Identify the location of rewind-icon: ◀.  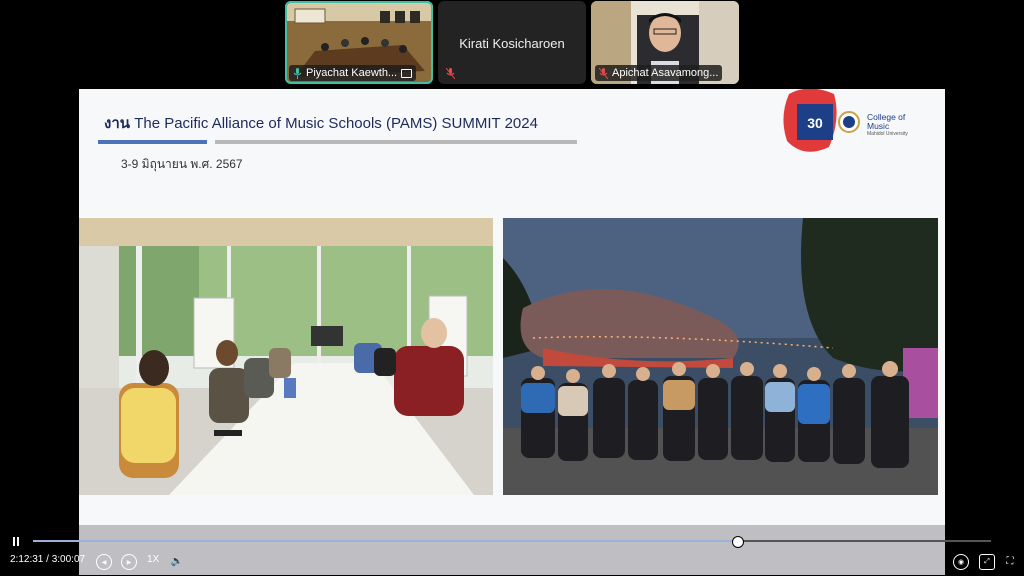
(104, 562).